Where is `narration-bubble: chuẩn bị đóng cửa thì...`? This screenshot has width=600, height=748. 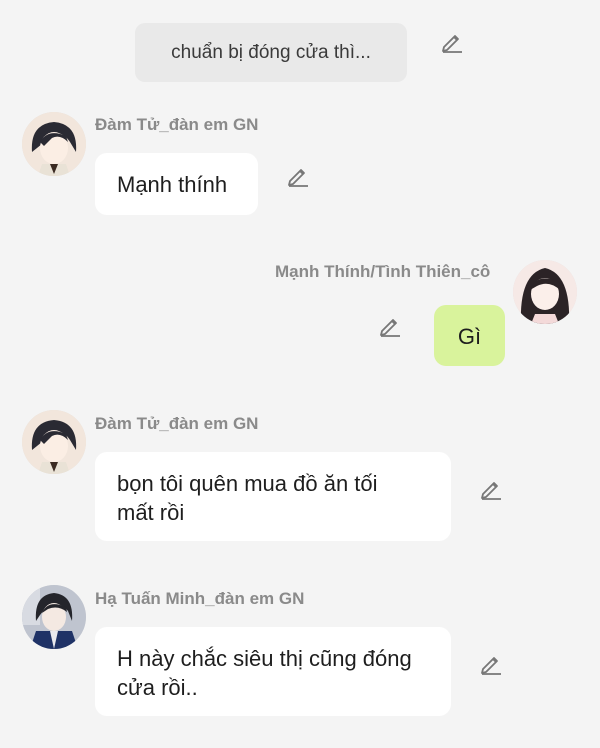 narration-bubble: chuẩn bị đóng cửa thì... is located at coordinates (271, 52).